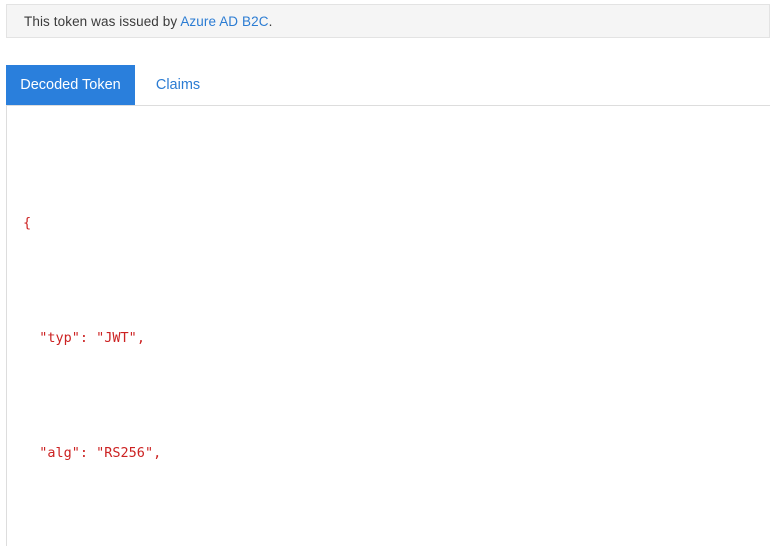  What do you see at coordinates (224, 21) in the screenshot?
I see `azure-ad-b2c-link: Azure AD B2C` at bounding box center [224, 21].